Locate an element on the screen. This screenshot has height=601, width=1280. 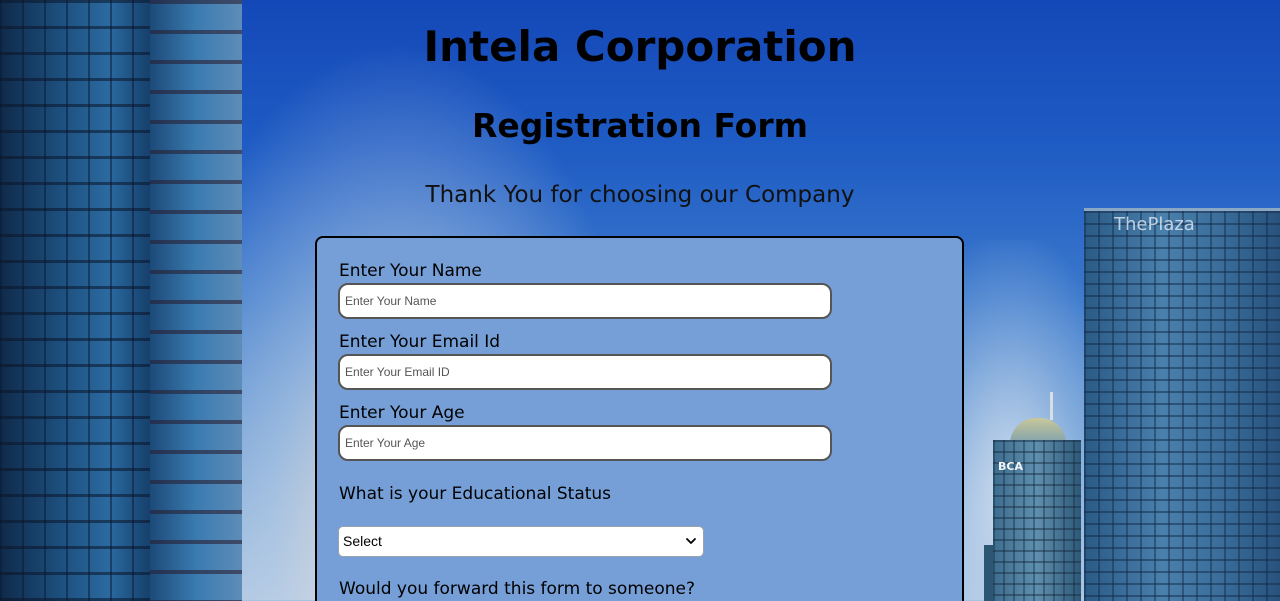
tower-sign: BCA is located at coordinates (1010, 466).